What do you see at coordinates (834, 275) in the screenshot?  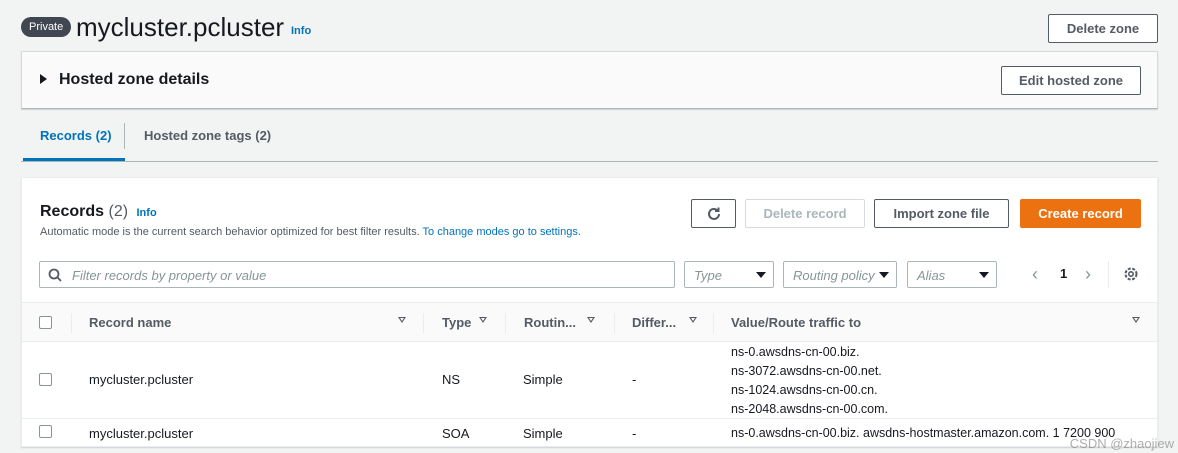 I see `routing-policy-select-label: Routing policy` at bounding box center [834, 275].